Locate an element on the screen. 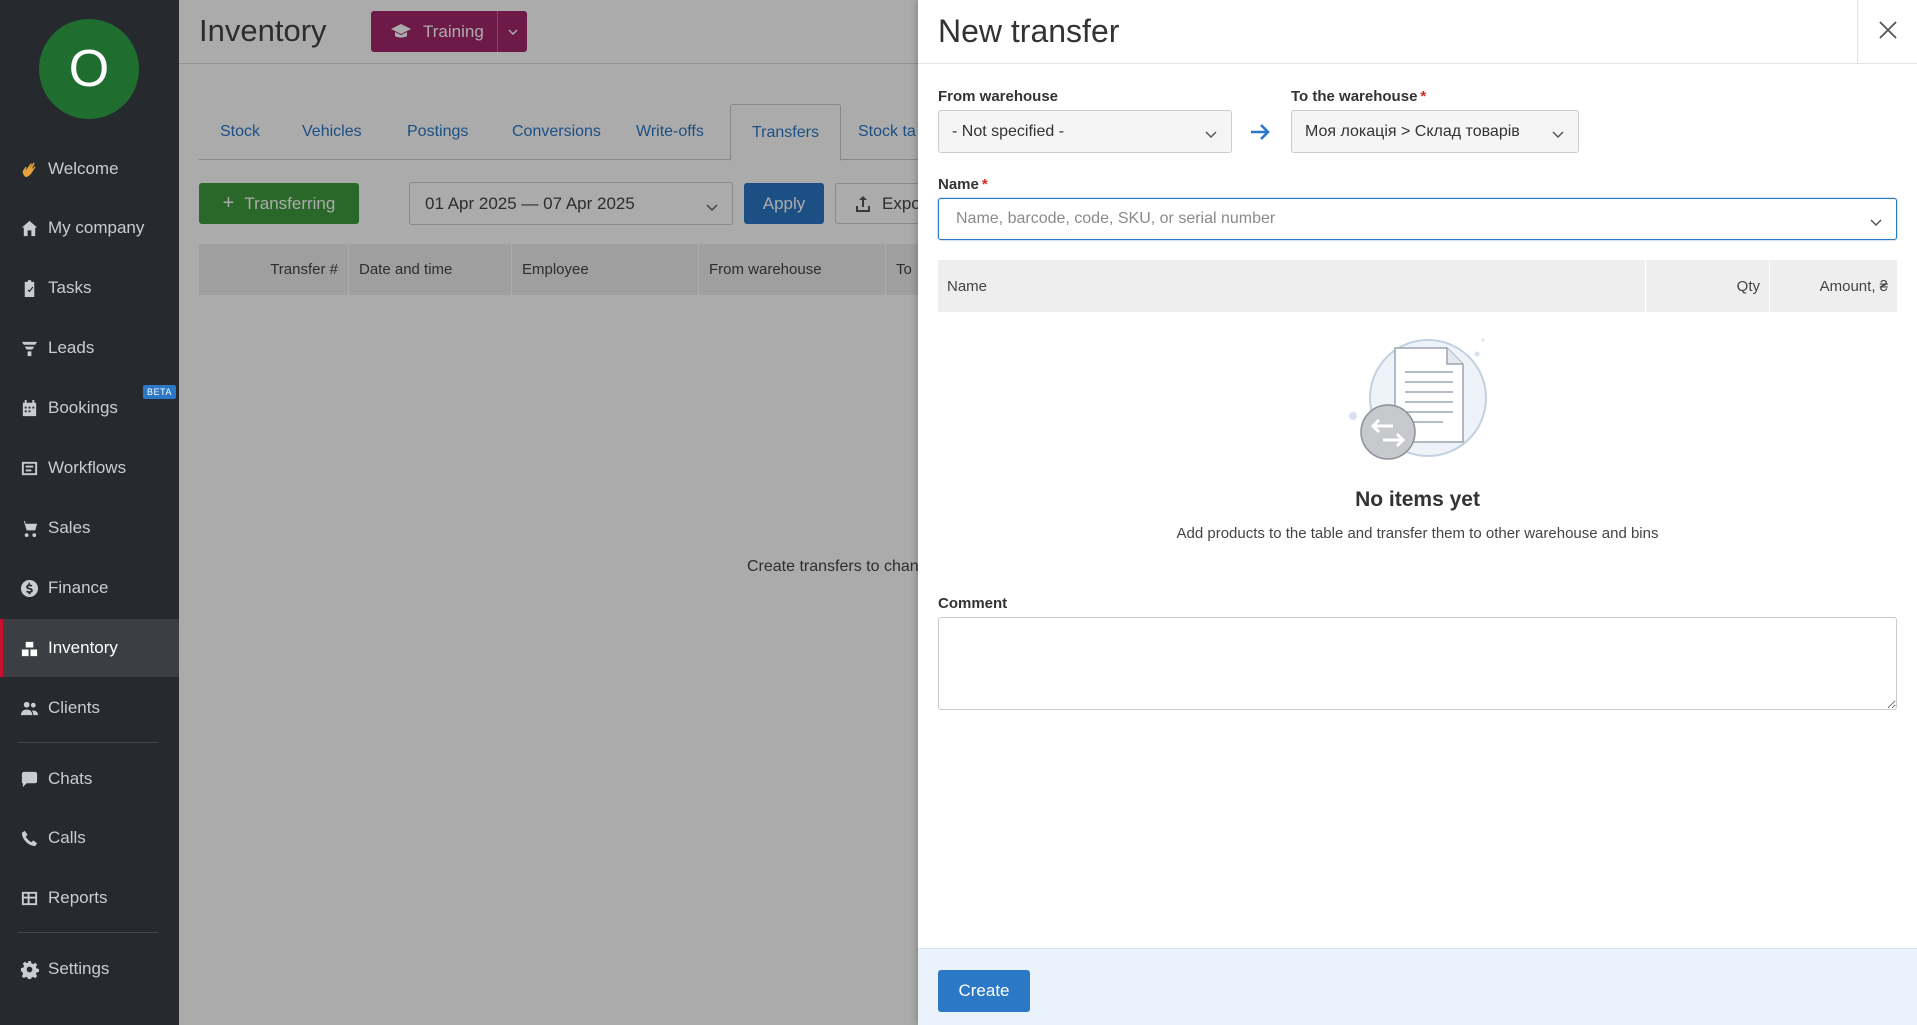  close-button is located at coordinates (1887, 32).